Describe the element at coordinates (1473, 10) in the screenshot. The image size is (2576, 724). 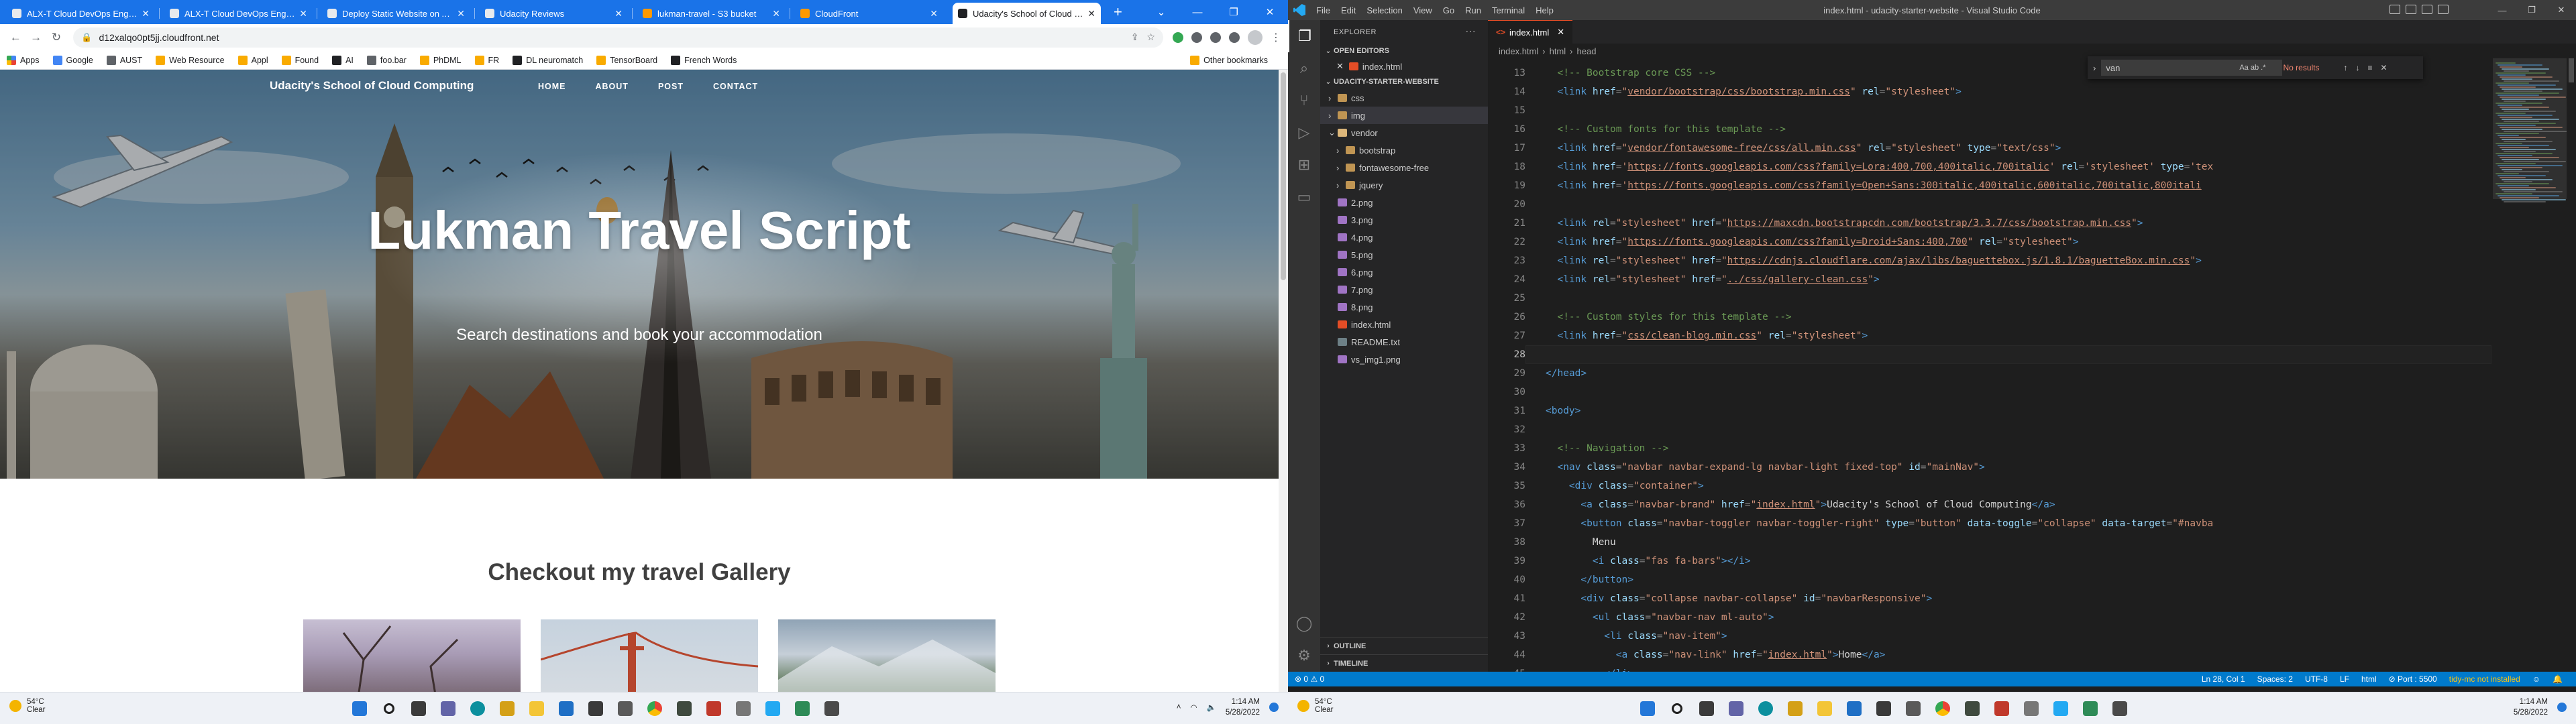
I see `menu-item: Run` at that location.